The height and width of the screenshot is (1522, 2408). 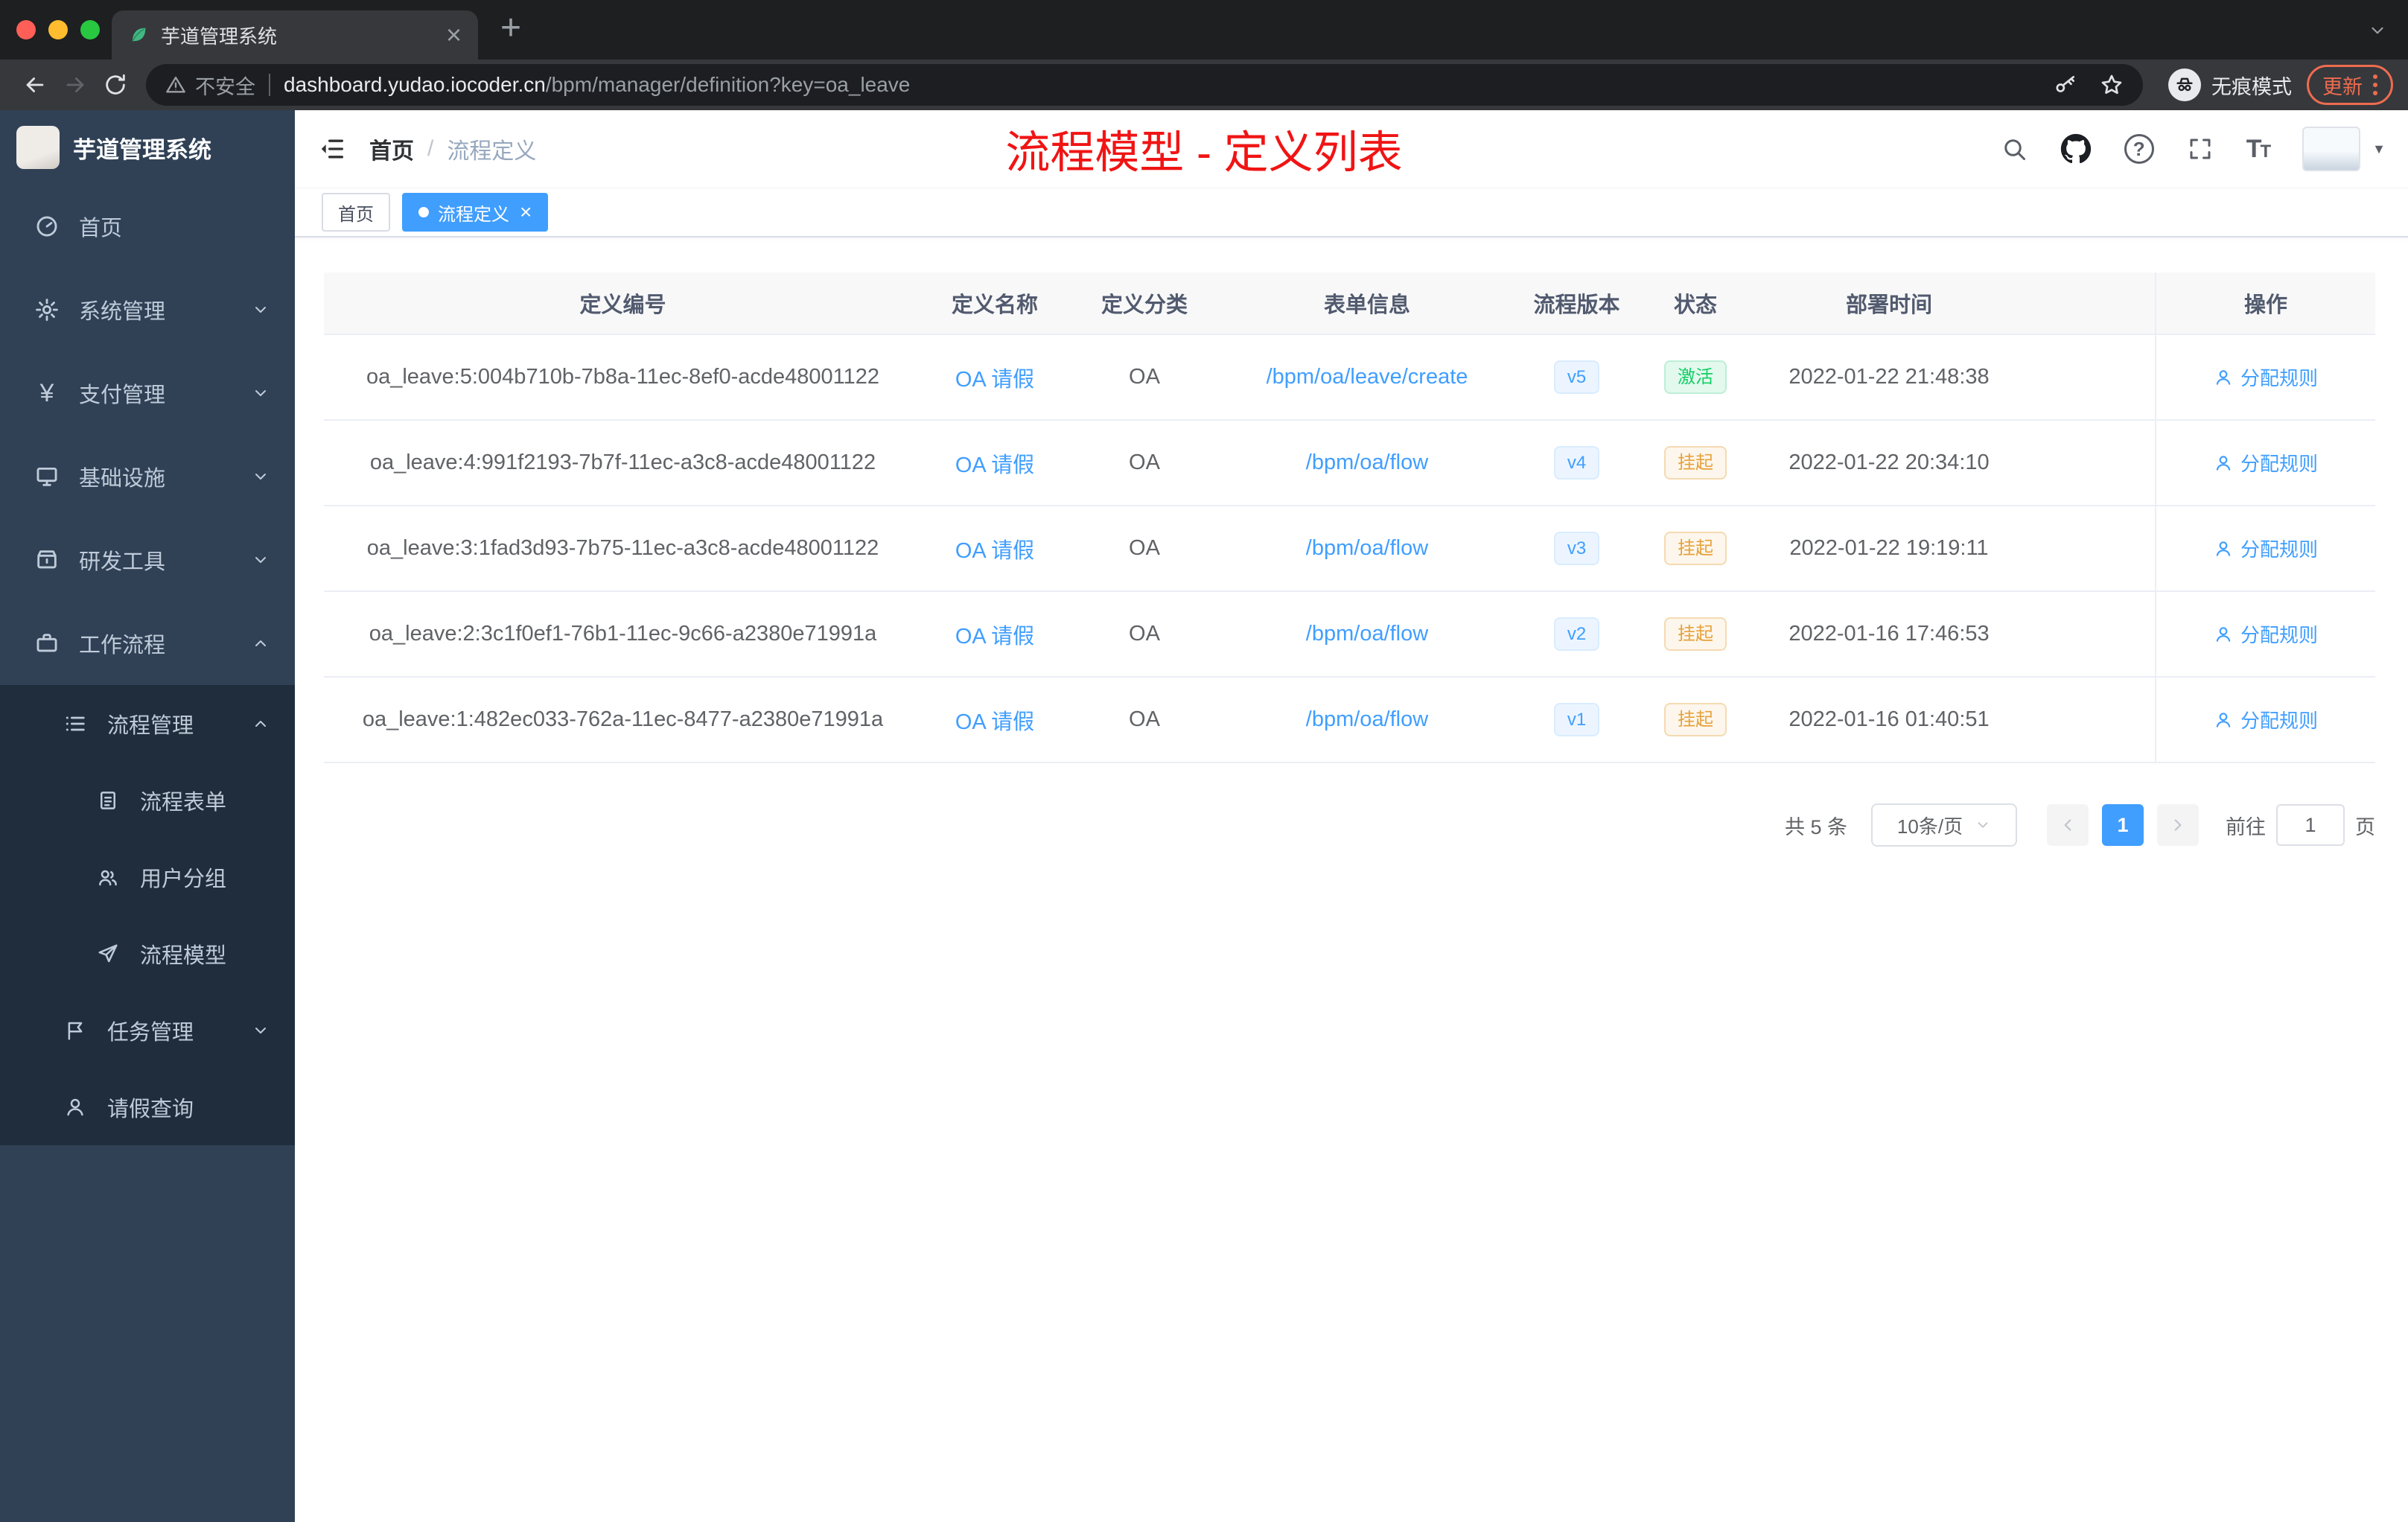 I want to click on page-unit-label: 页, so click(x=2365, y=826).